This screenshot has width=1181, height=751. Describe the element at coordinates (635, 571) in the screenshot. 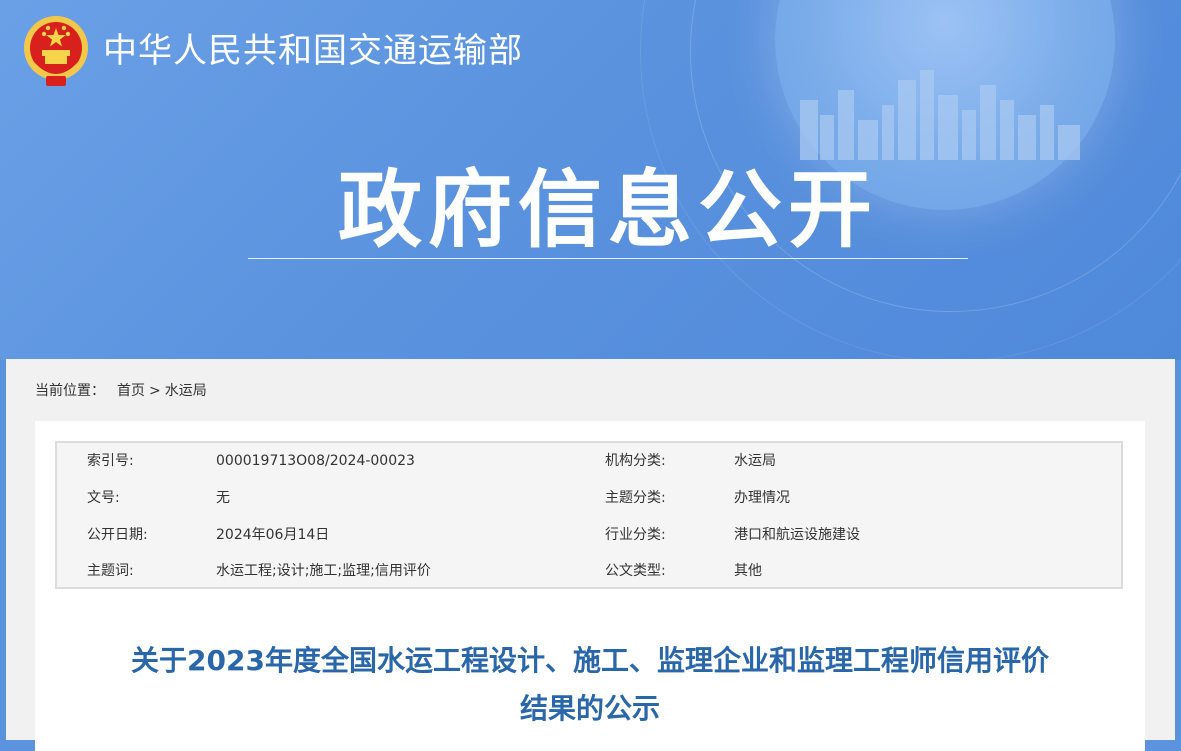

I see `document-type-label: 公文类型:` at that location.